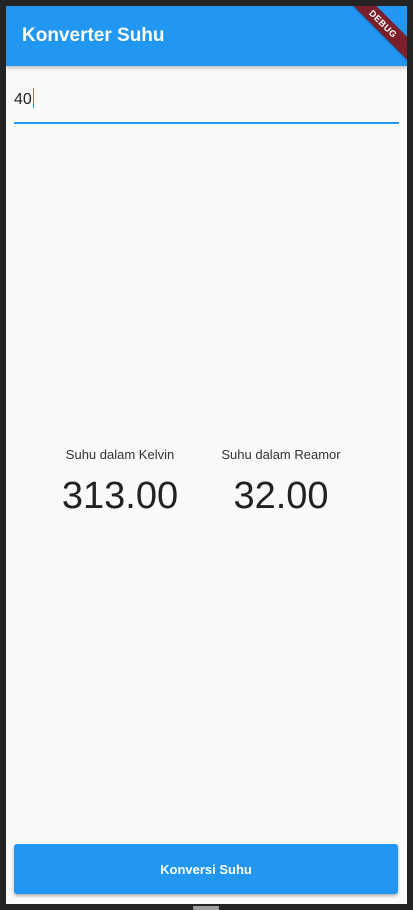 This screenshot has width=413, height=910. What do you see at coordinates (33, 98) in the screenshot?
I see `text-caret` at bounding box center [33, 98].